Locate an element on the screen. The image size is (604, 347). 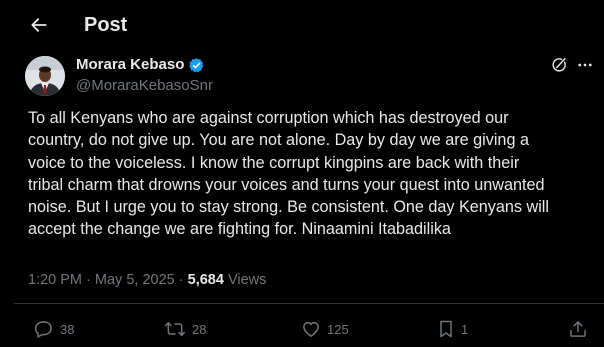
reply-button: 38 is located at coordinates (54, 329).